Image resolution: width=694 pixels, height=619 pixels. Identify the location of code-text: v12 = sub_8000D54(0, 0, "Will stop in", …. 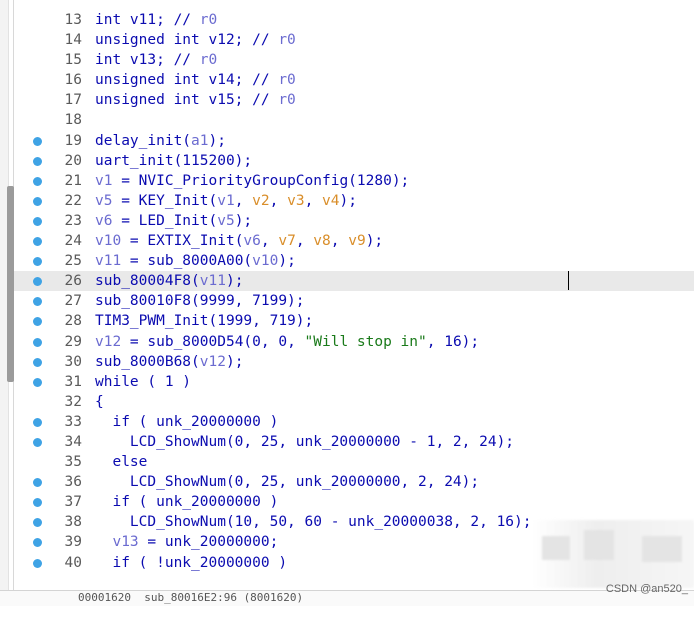
(287, 342).